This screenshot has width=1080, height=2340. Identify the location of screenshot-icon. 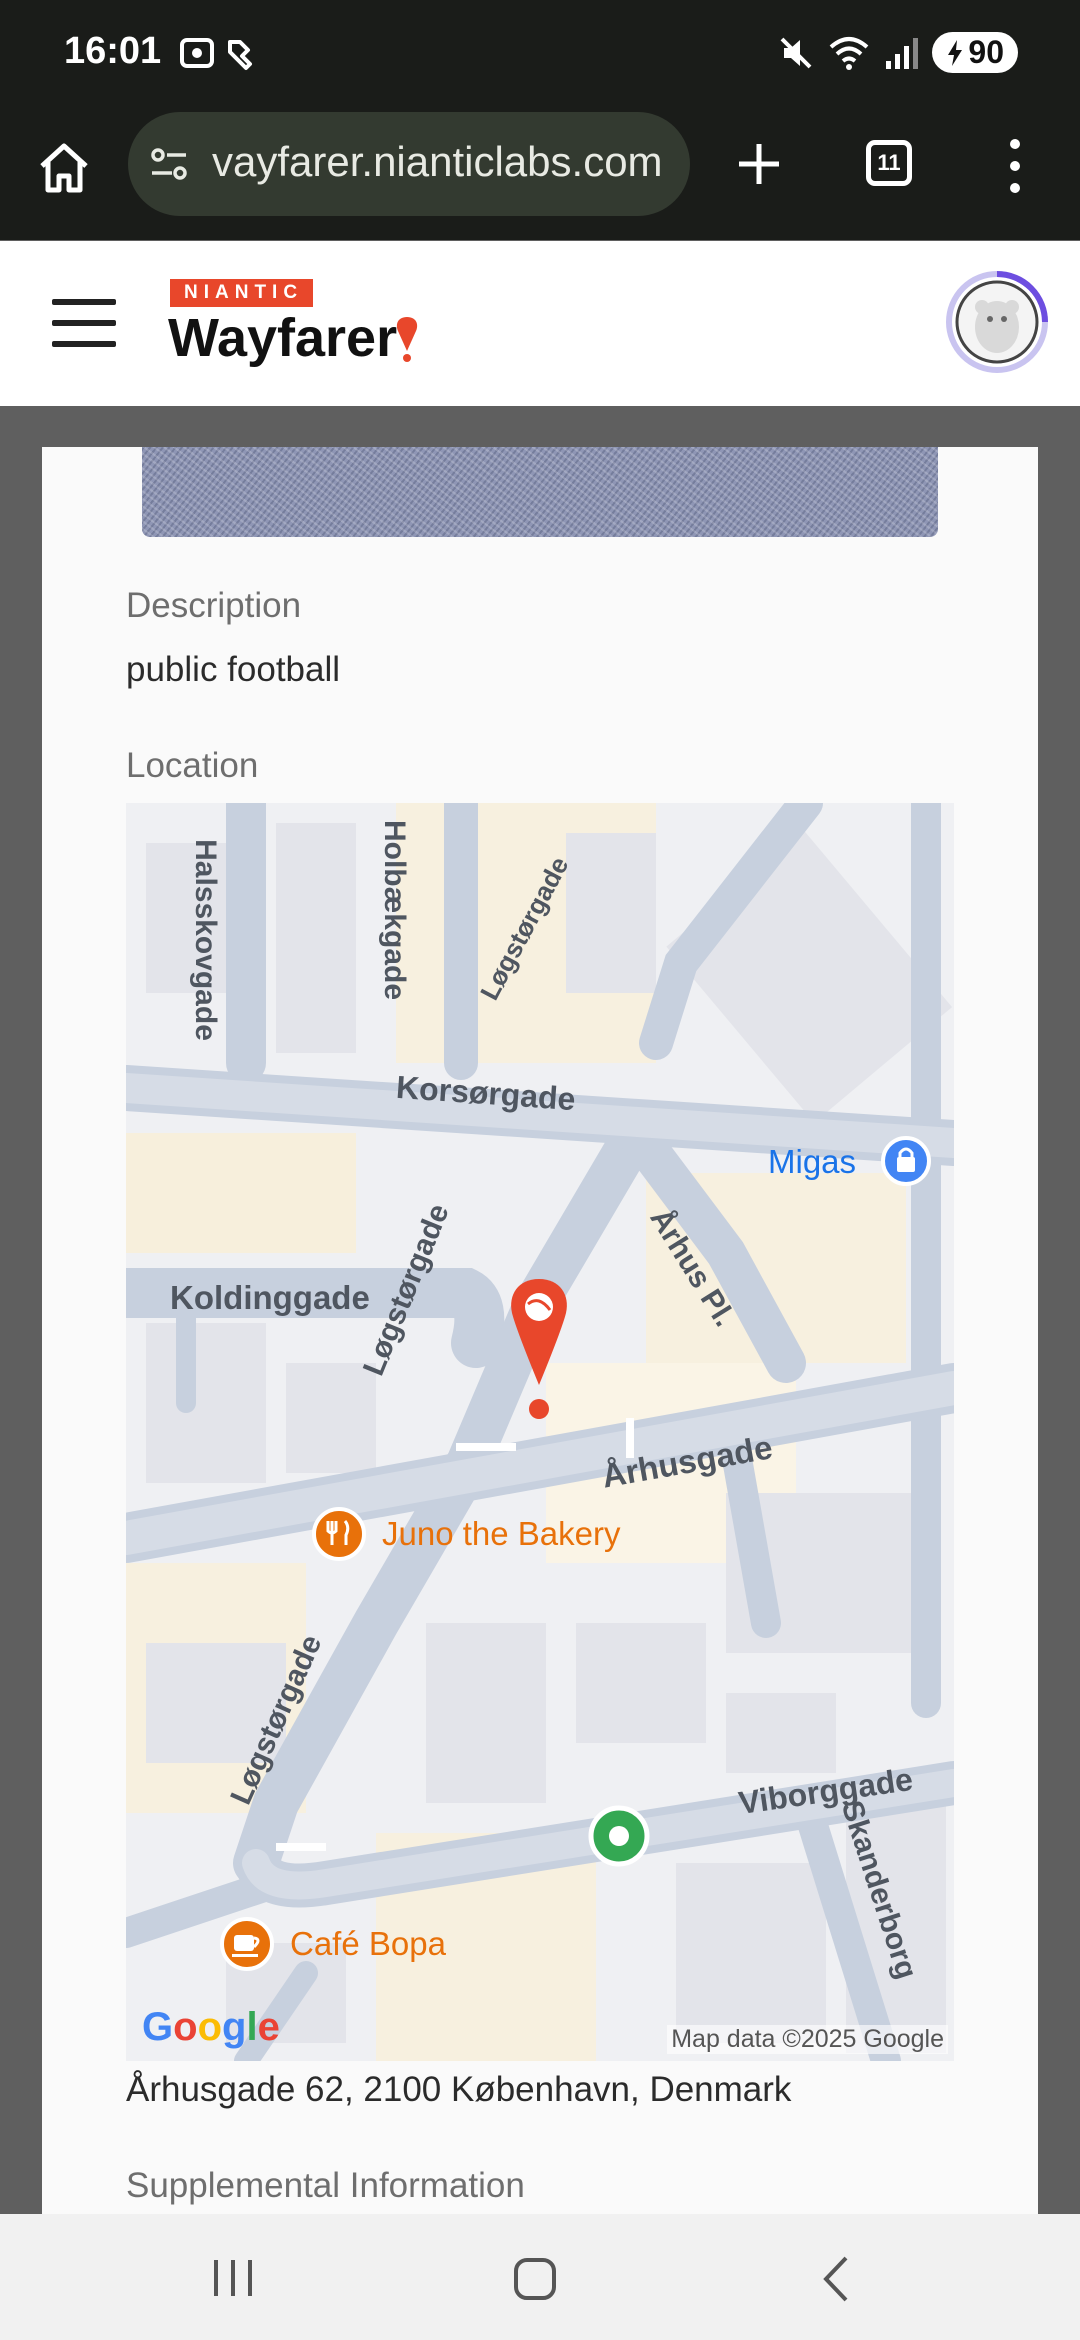
(216, 54).